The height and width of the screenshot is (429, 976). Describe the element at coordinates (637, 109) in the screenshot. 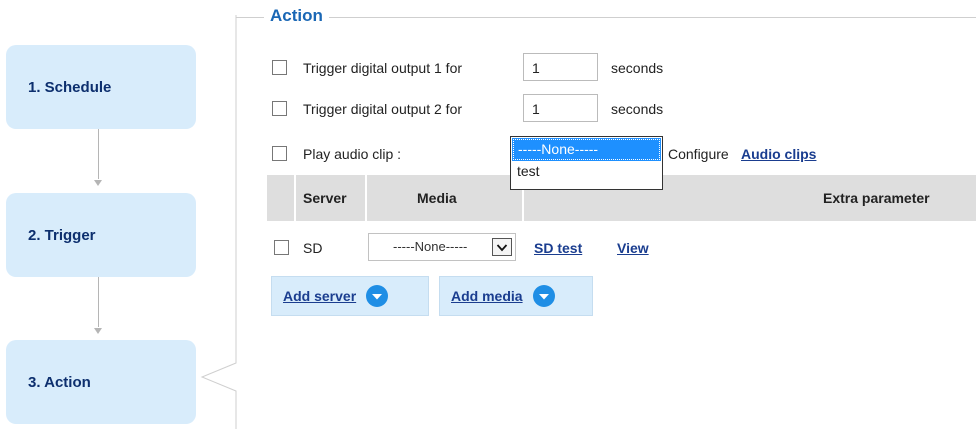

I see `output2-unit: seconds` at that location.